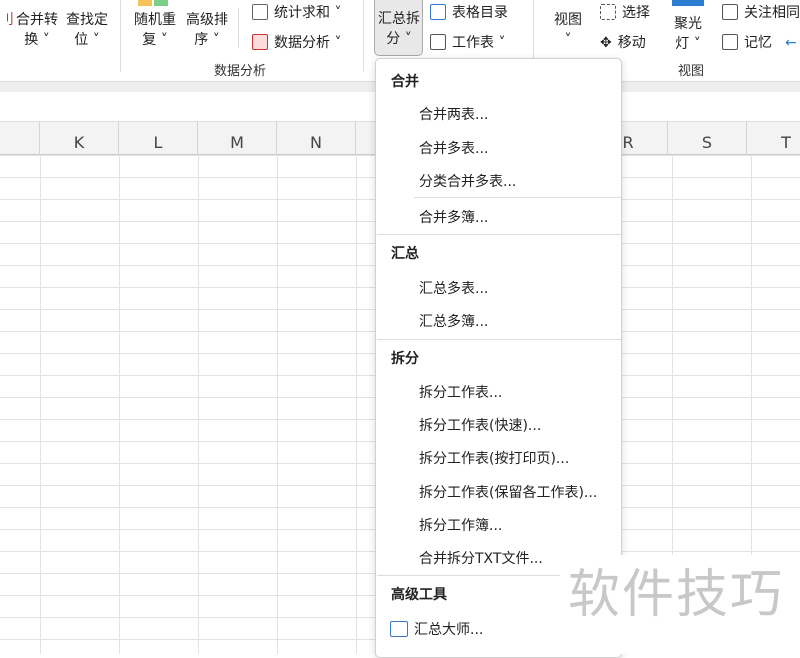 The image size is (800, 658). I want to click on random-icon, so click(145, 3).